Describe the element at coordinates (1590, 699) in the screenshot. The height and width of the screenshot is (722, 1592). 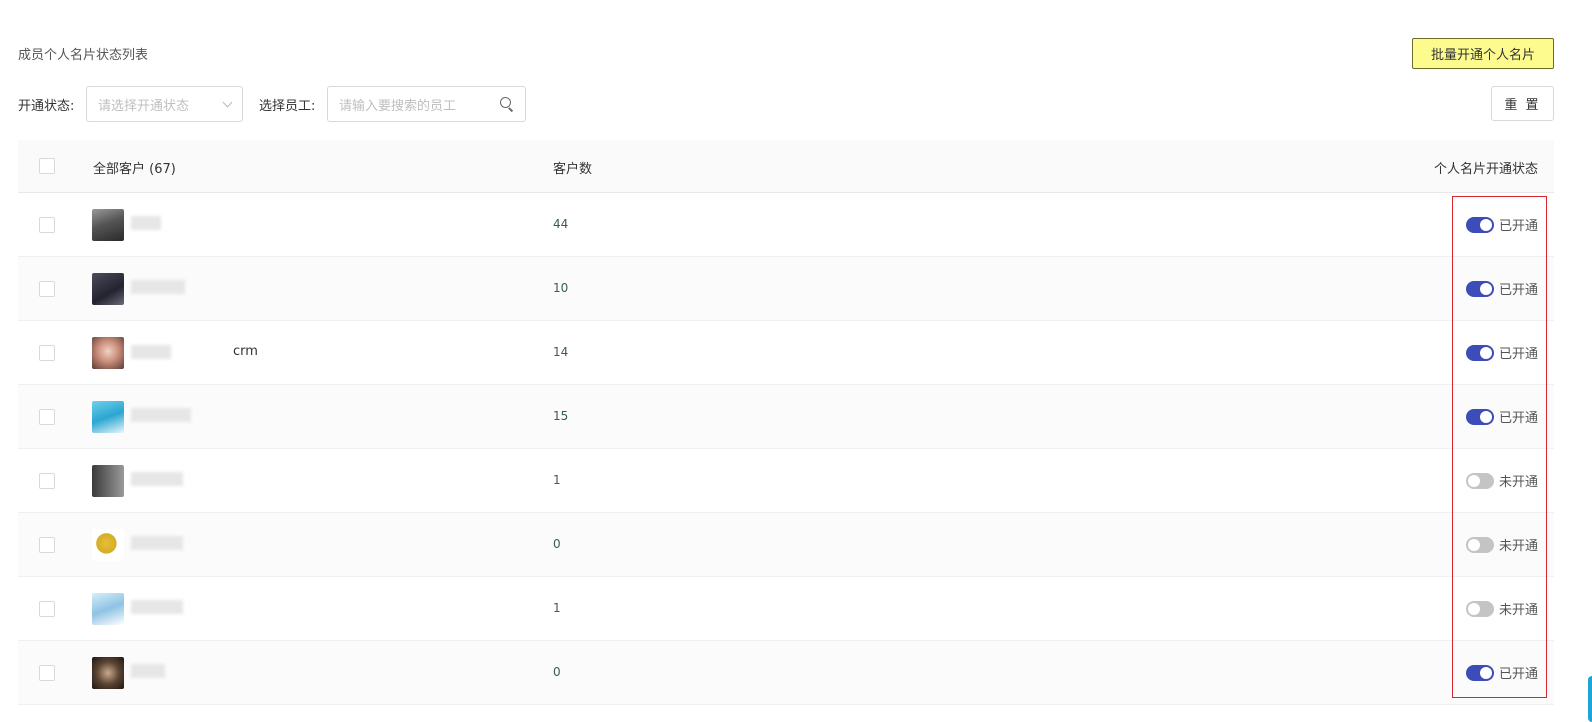
I see `side-floating-tab` at that location.